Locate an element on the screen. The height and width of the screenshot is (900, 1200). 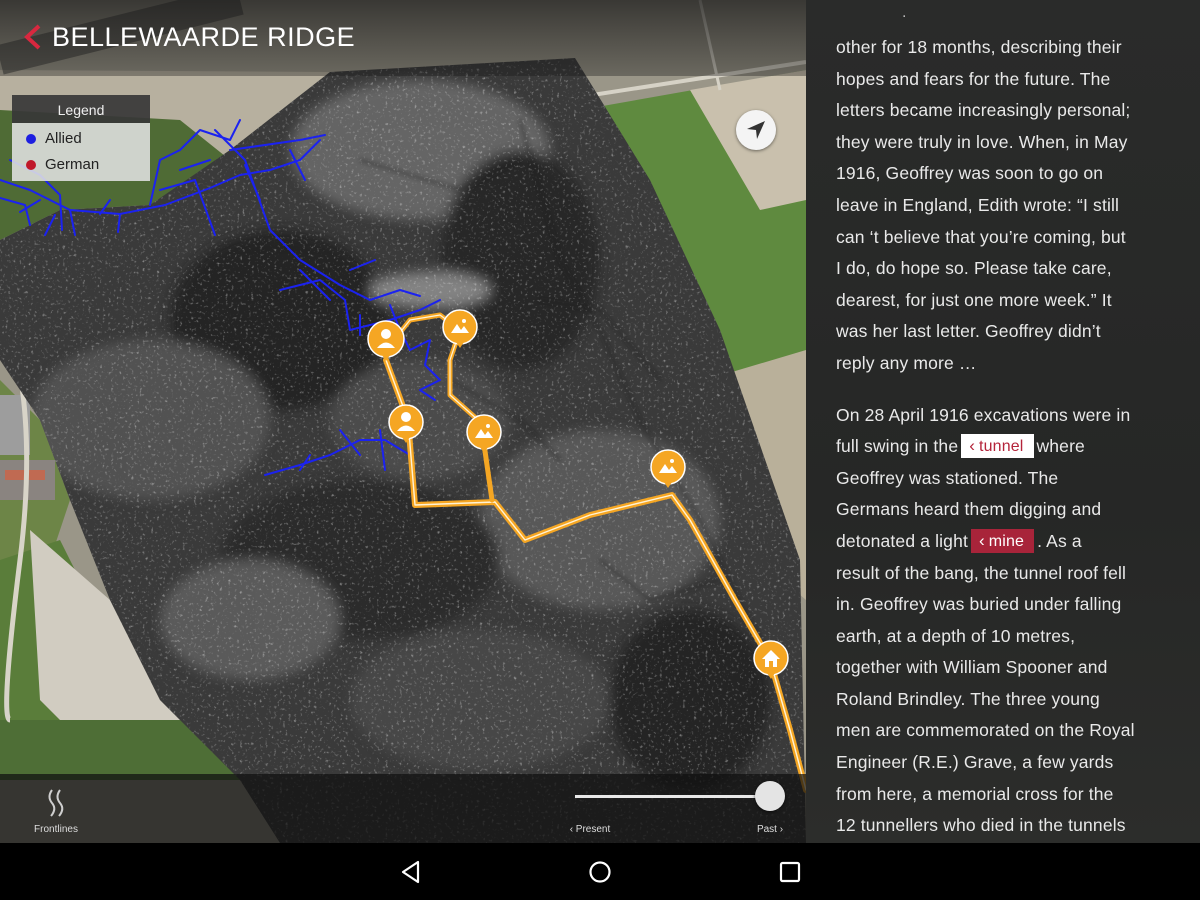
story-line: full swing in the ‹ tunnel where is located at coordinates (1008, 447).